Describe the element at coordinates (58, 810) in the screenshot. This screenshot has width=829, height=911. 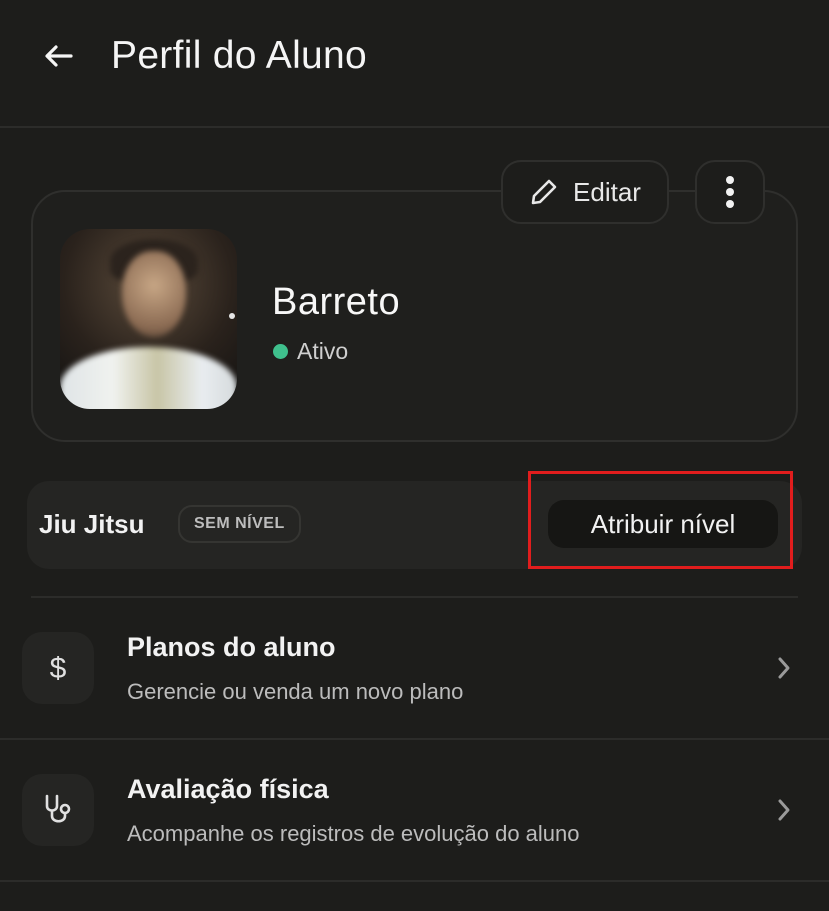
I see `stethoscope-icon` at that location.